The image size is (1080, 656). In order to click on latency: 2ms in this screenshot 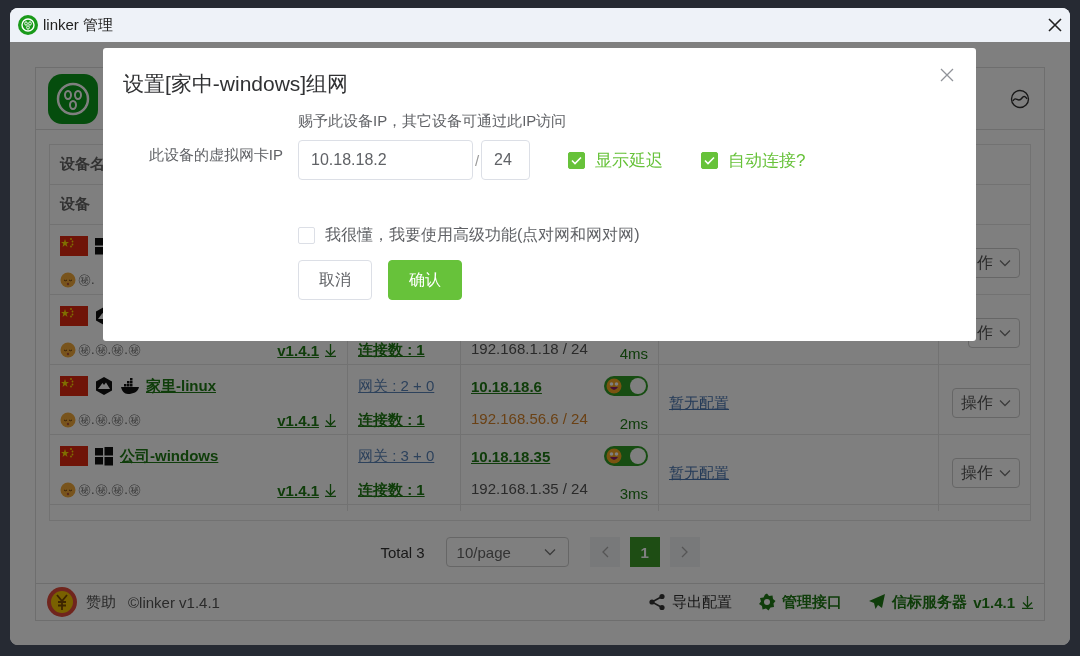, I will do `click(633, 424)`.